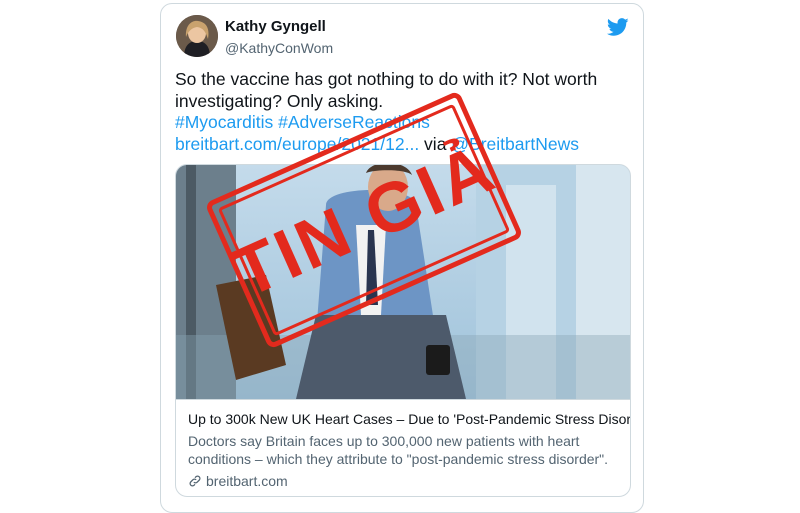 This screenshot has height=513, width=800. I want to click on card-domain: breitbart.com, so click(403, 481).